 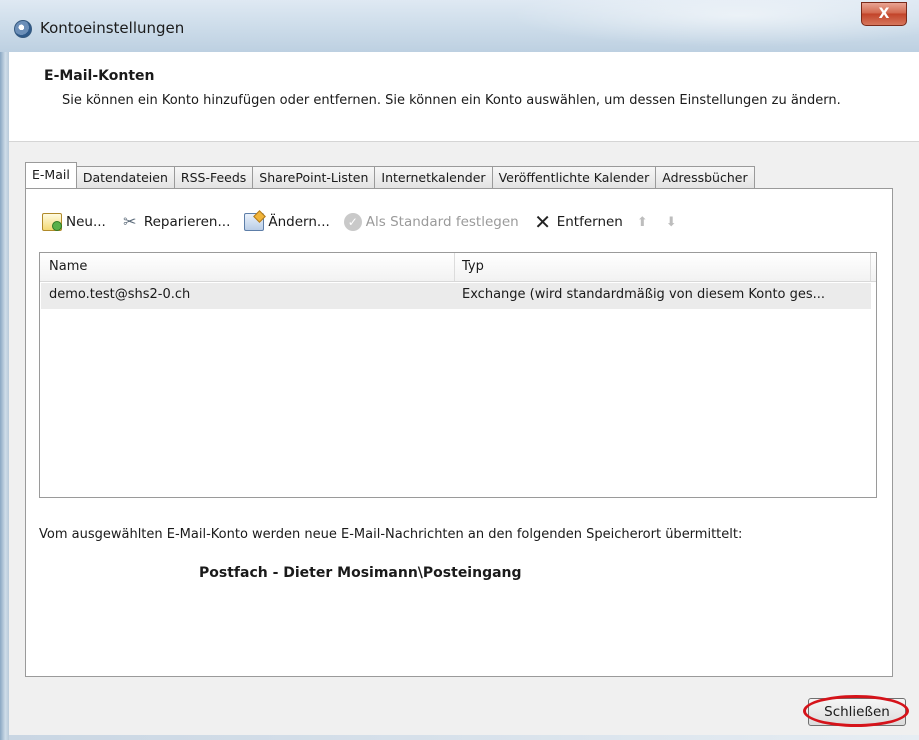 I want to click on column-header-name: Name, so click(x=68, y=266).